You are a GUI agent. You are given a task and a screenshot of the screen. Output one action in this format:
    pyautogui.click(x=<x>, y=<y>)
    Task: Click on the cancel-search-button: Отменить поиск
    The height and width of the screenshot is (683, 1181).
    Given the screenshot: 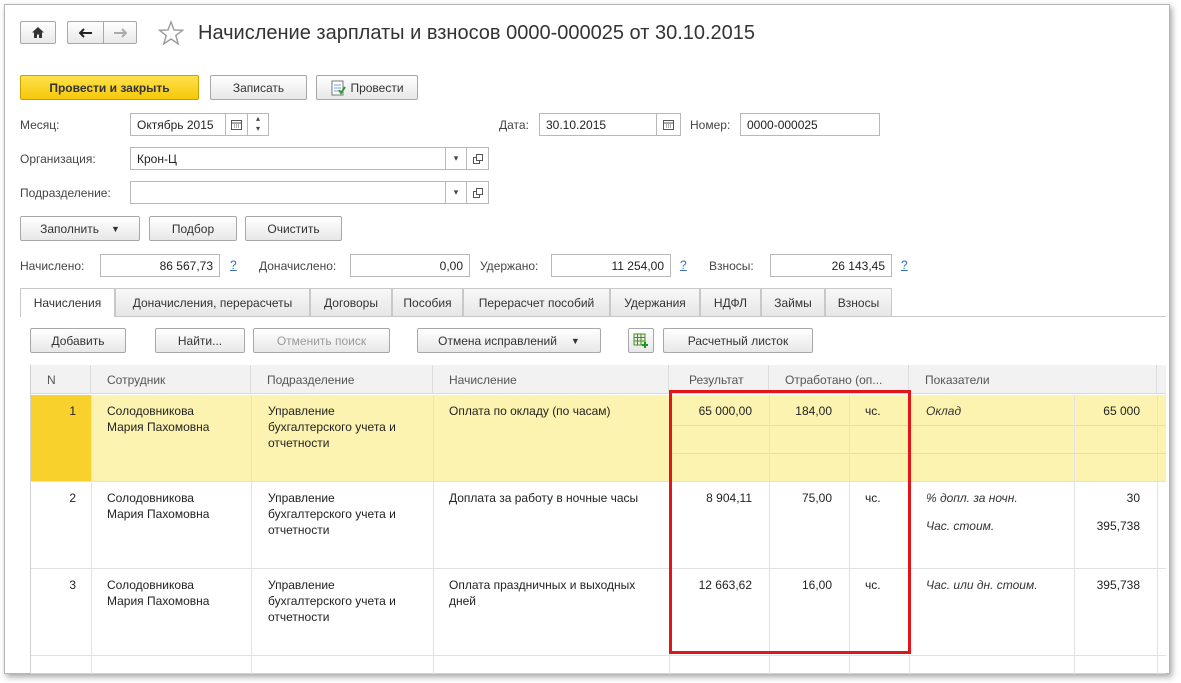 What is the action you would take?
    pyautogui.click(x=321, y=340)
    